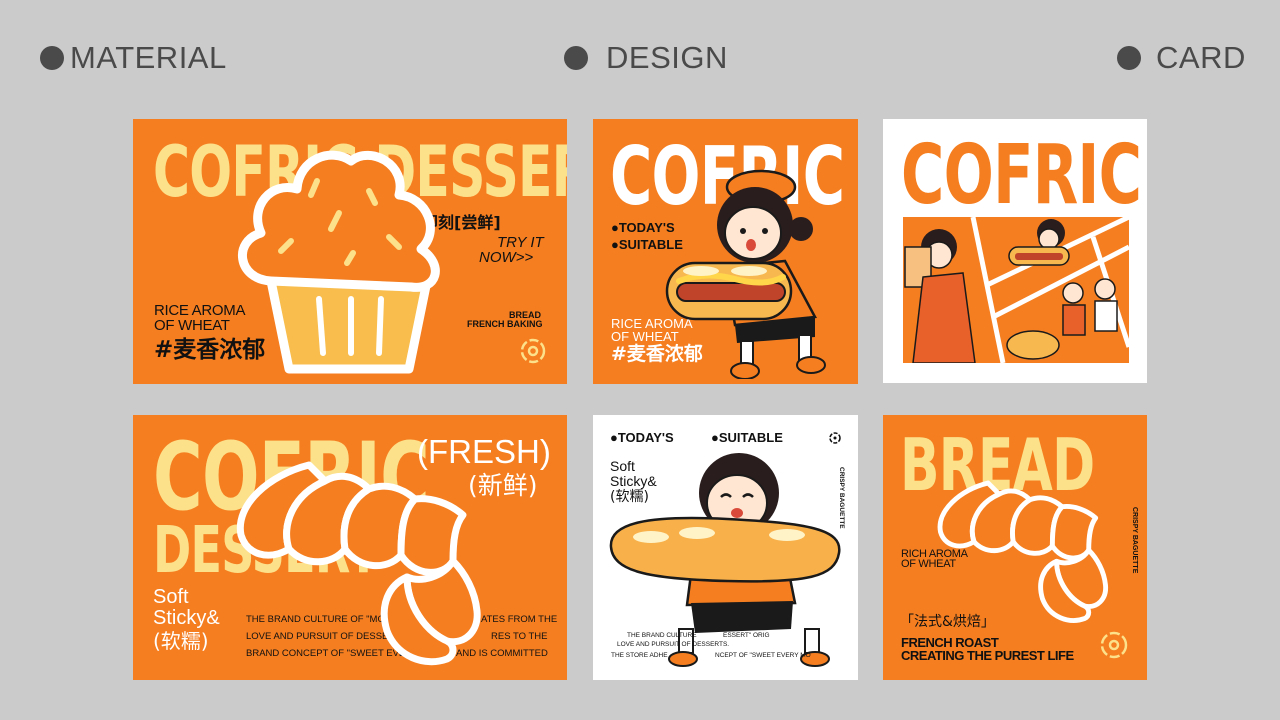 The height and width of the screenshot is (720, 1280). Describe the element at coordinates (506, 257) in the screenshot. I see `now-text: NOW>>` at that location.